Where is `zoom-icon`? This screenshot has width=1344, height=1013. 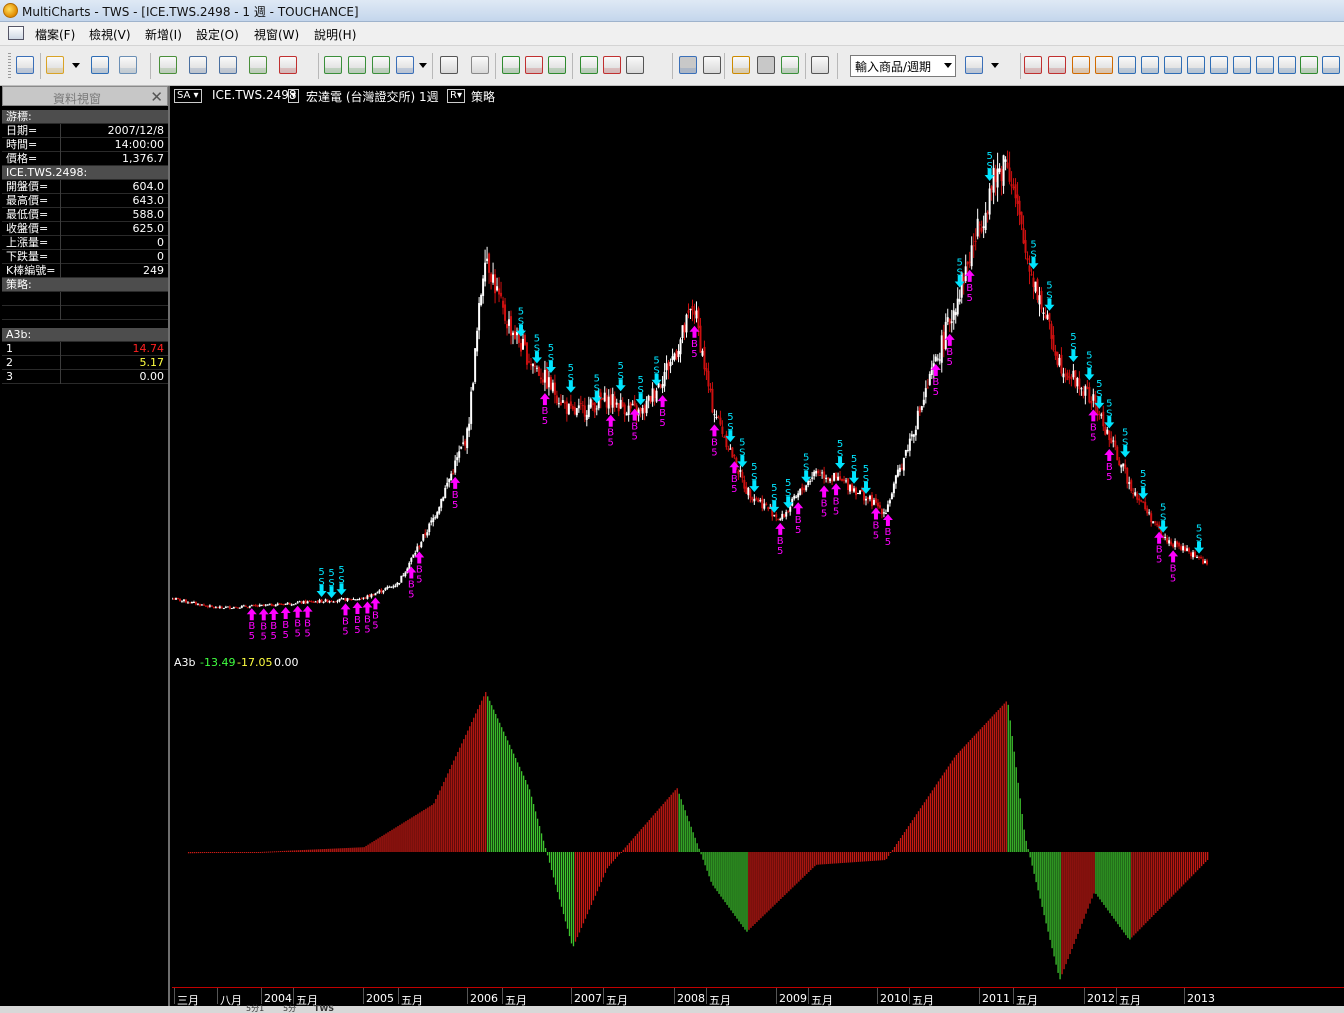
zoom-icon is located at coordinates (790, 65).